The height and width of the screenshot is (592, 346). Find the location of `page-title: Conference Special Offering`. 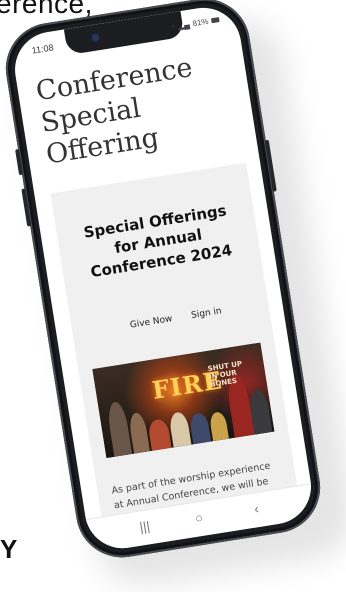

page-title: Conference Special Offering is located at coordinates (114, 111).